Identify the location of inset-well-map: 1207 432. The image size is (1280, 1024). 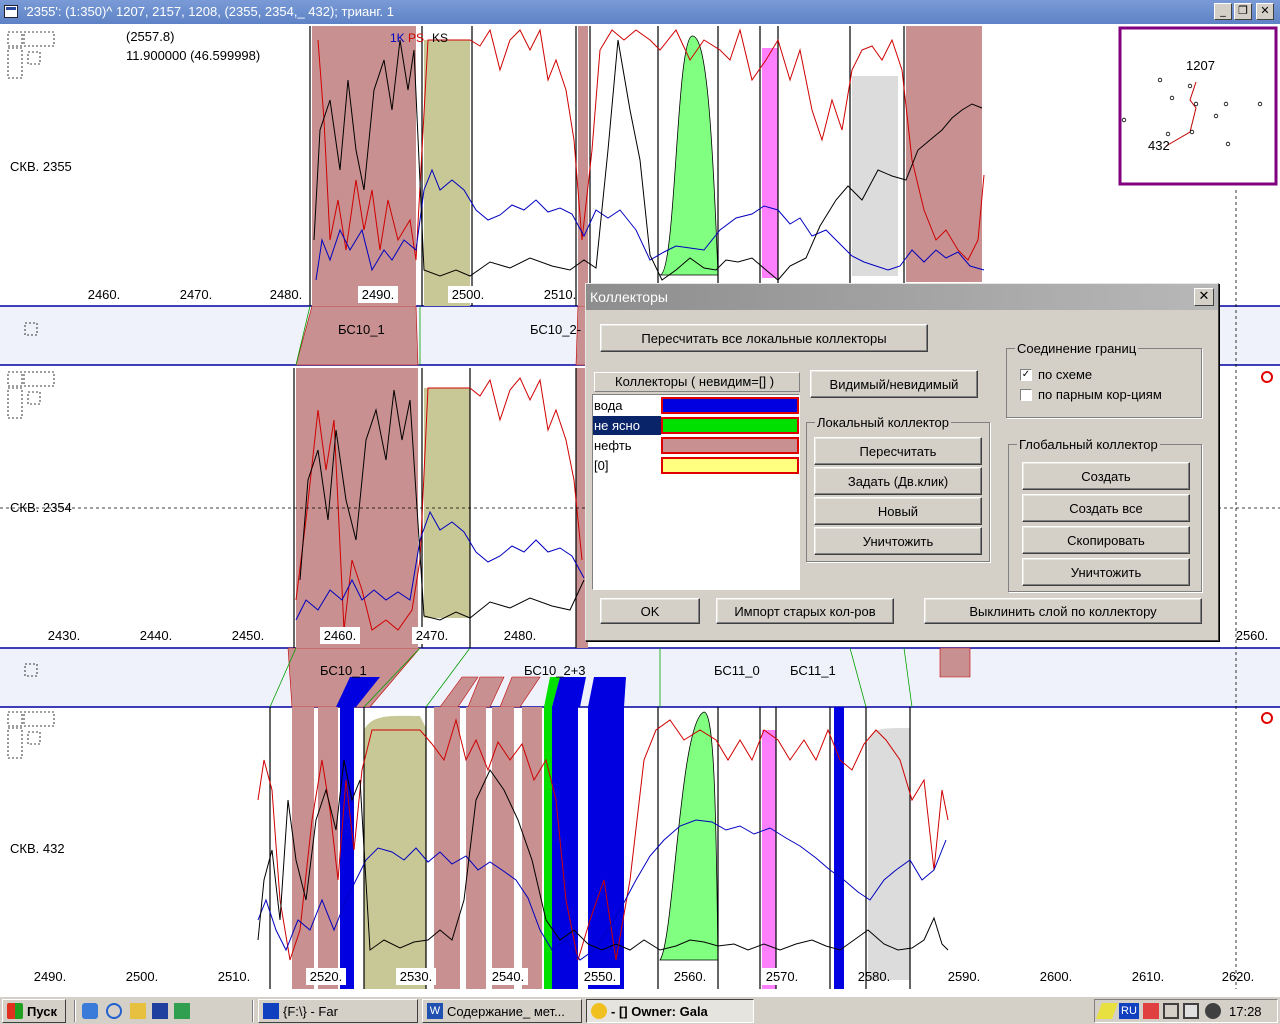
(1198, 106).